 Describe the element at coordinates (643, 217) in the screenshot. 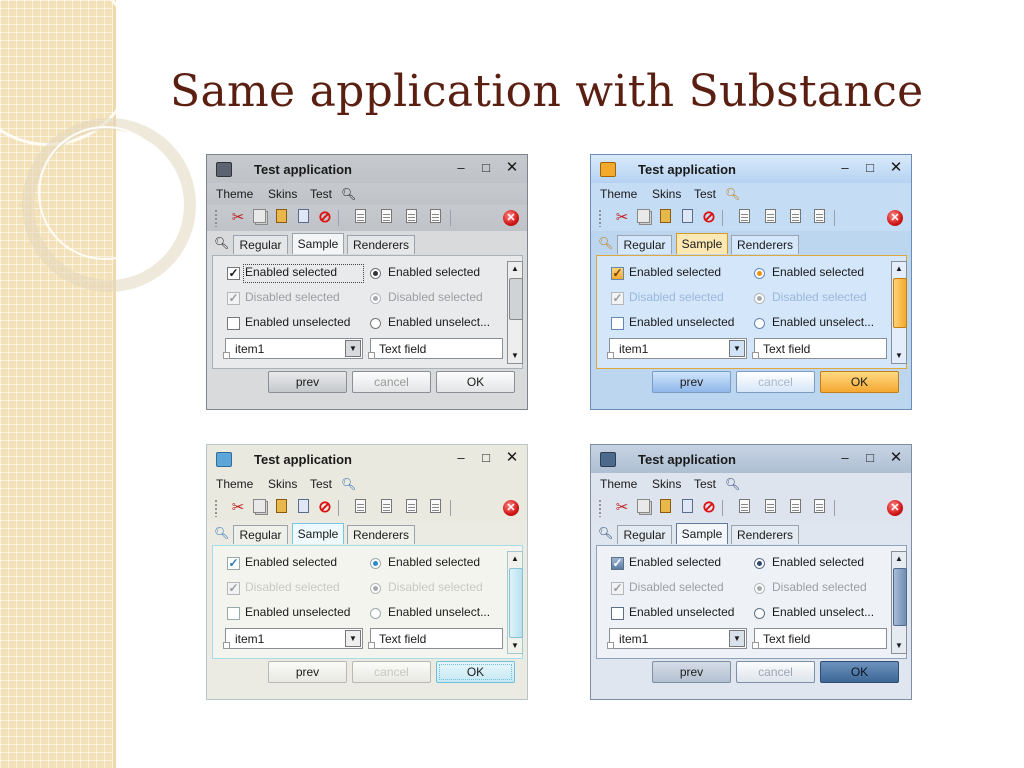

I see `copy-icon` at that location.